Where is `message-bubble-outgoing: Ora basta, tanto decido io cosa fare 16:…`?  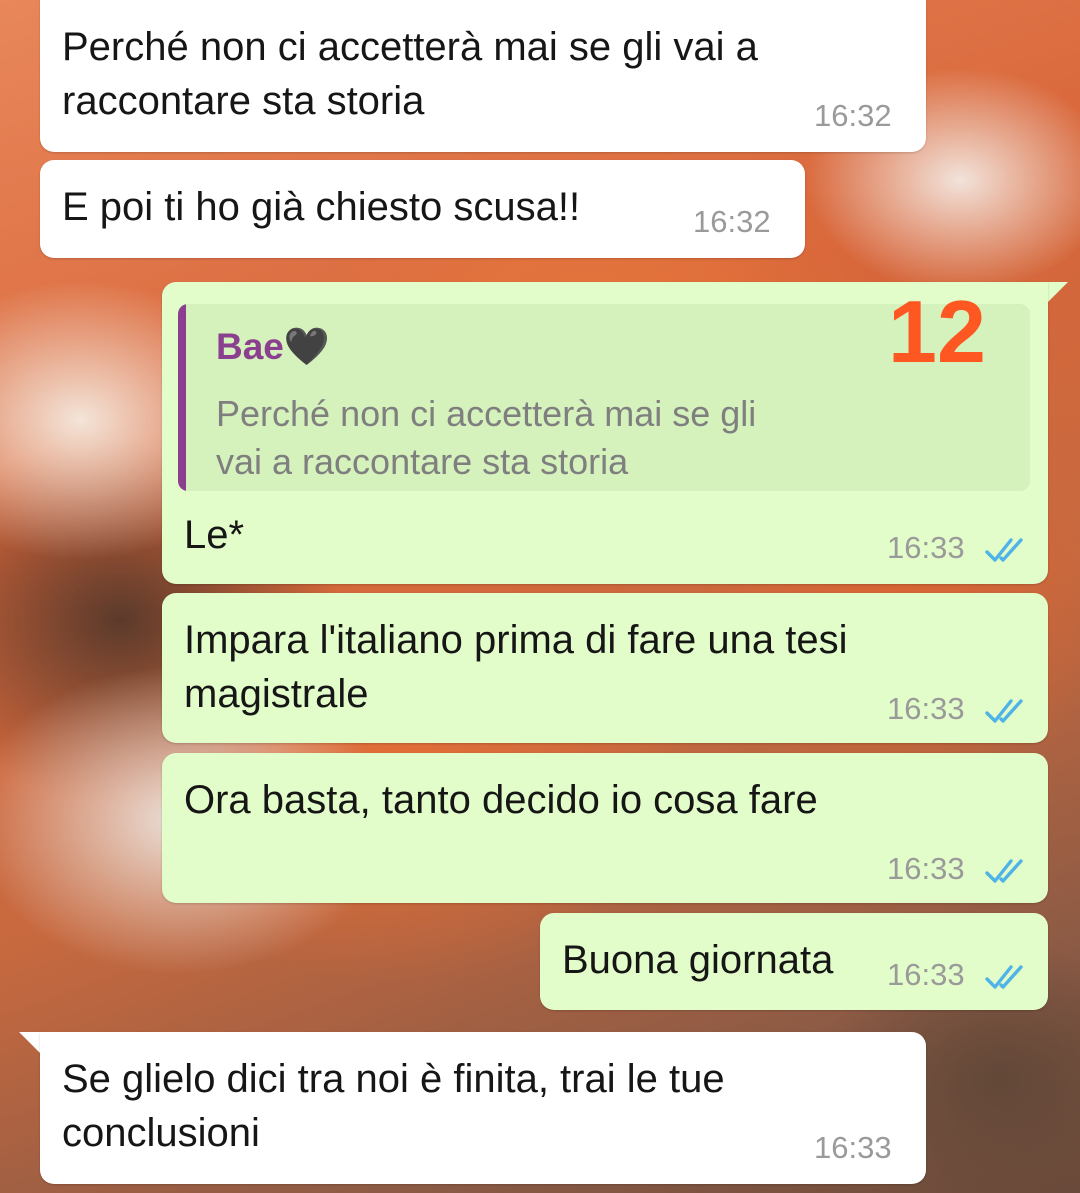 message-bubble-outgoing: Ora basta, tanto decido io cosa fare 16:… is located at coordinates (605, 828).